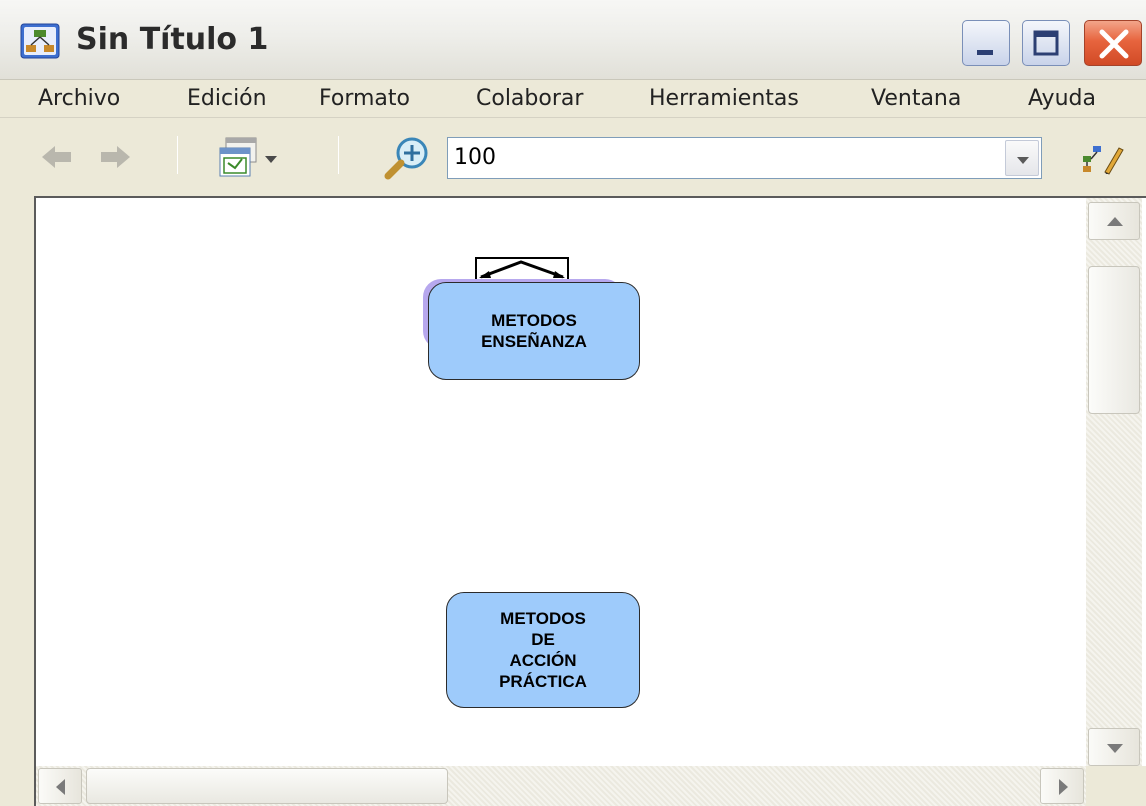  I want to click on chevron-left-icon, so click(60, 787).